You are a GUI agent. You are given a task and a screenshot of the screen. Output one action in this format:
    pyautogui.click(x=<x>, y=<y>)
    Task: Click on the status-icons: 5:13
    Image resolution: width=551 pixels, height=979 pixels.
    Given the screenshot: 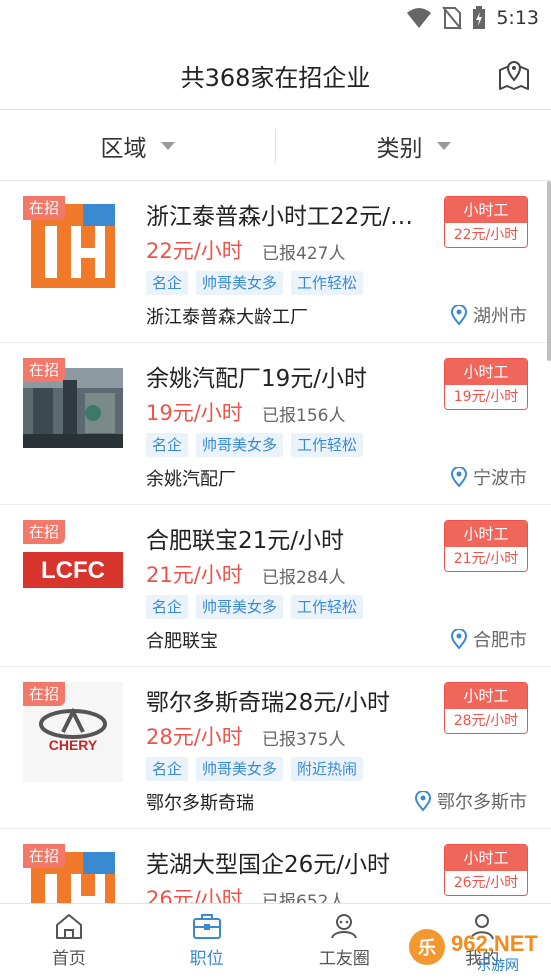 What is the action you would take?
    pyautogui.click(x=472, y=18)
    